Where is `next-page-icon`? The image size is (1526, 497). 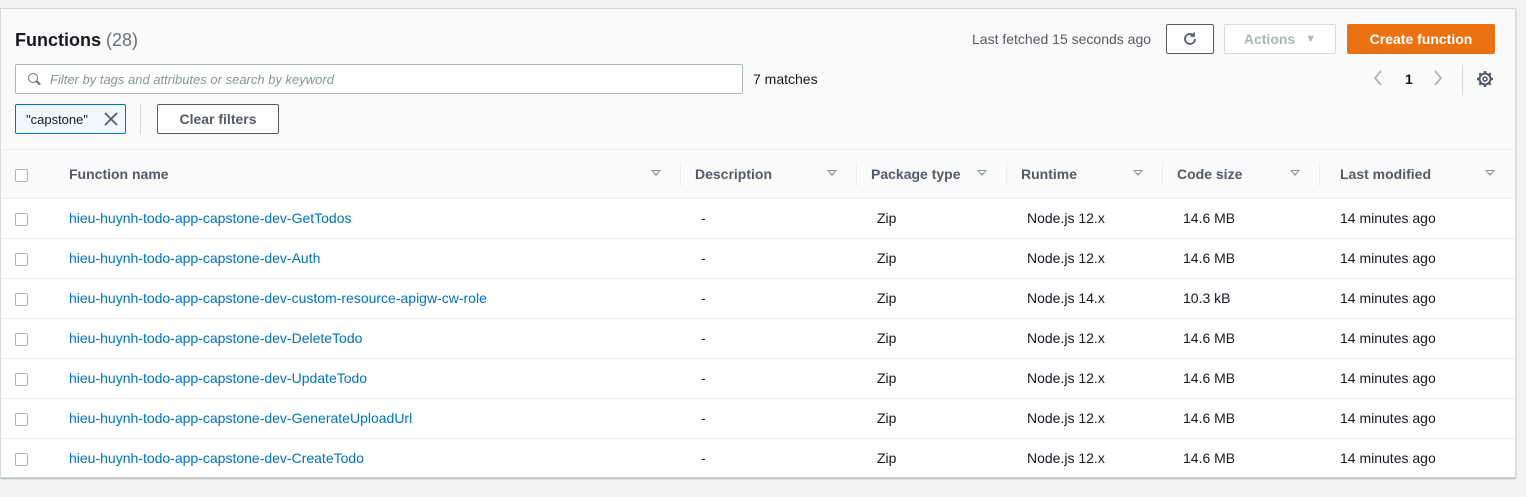
next-page-icon is located at coordinates (1438, 80).